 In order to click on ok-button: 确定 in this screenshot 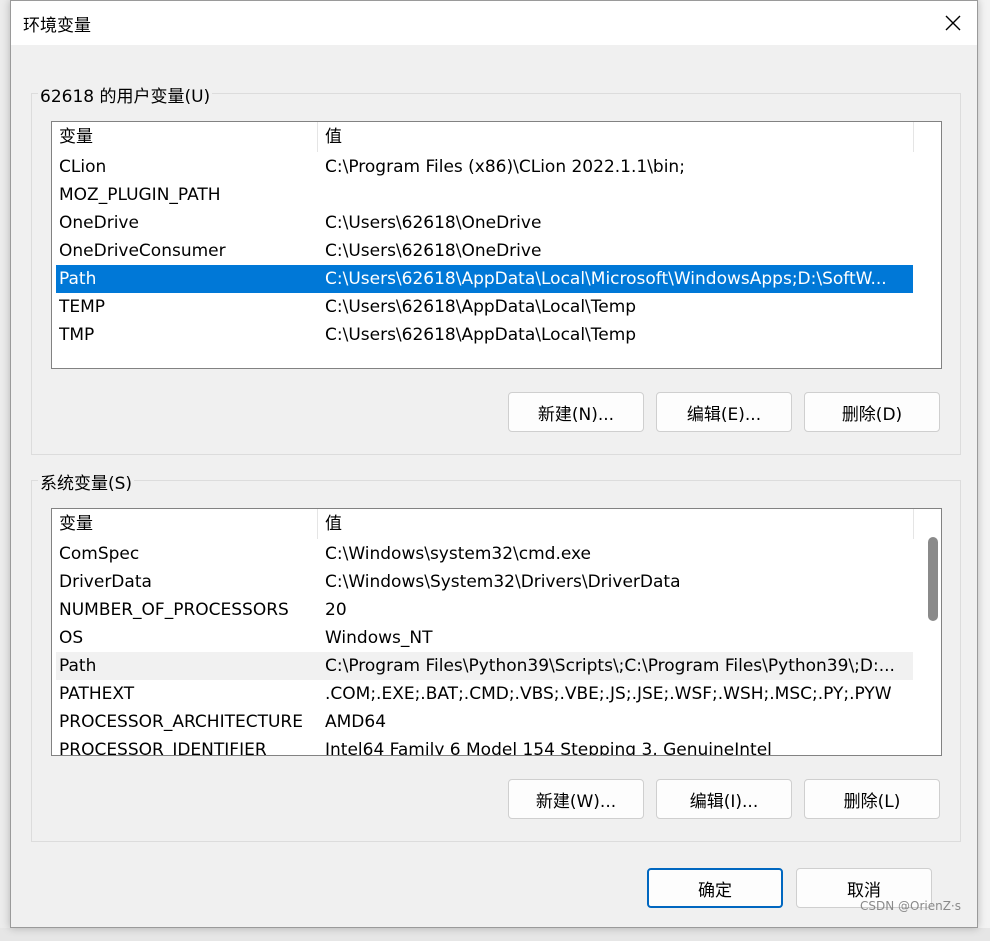, I will do `click(715, 888)`.